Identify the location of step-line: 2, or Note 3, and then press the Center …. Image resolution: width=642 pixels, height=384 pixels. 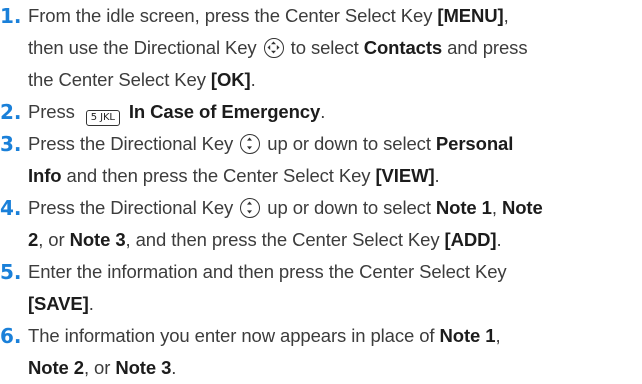
(335, 240).